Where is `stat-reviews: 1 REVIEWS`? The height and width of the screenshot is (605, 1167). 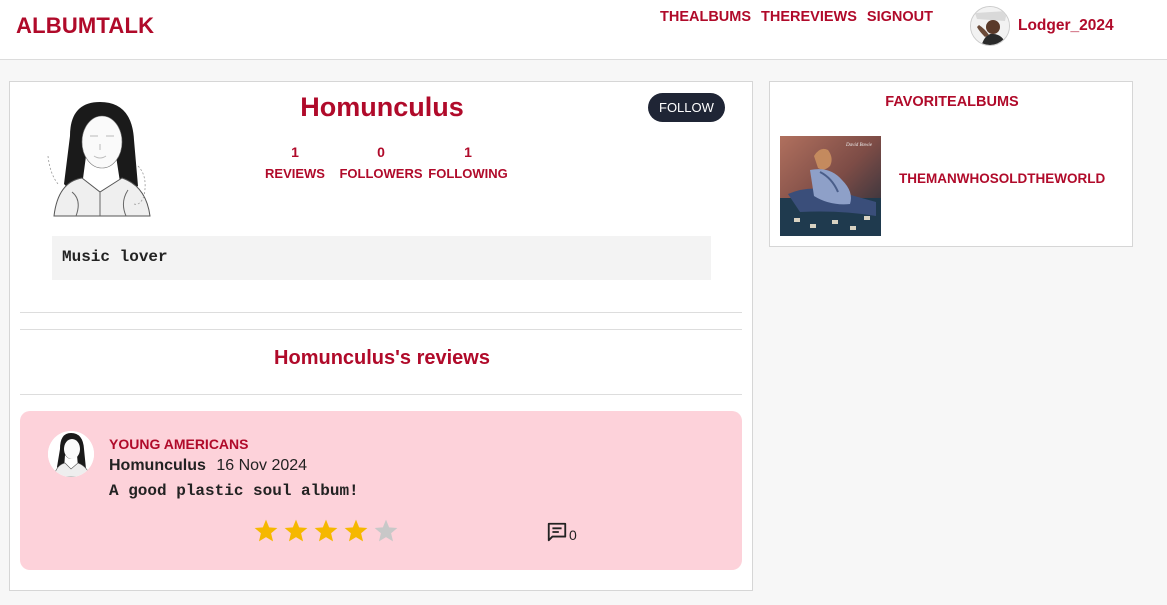 stat-reviews: 1 REVIEWS is located at coordinates (295, 162).